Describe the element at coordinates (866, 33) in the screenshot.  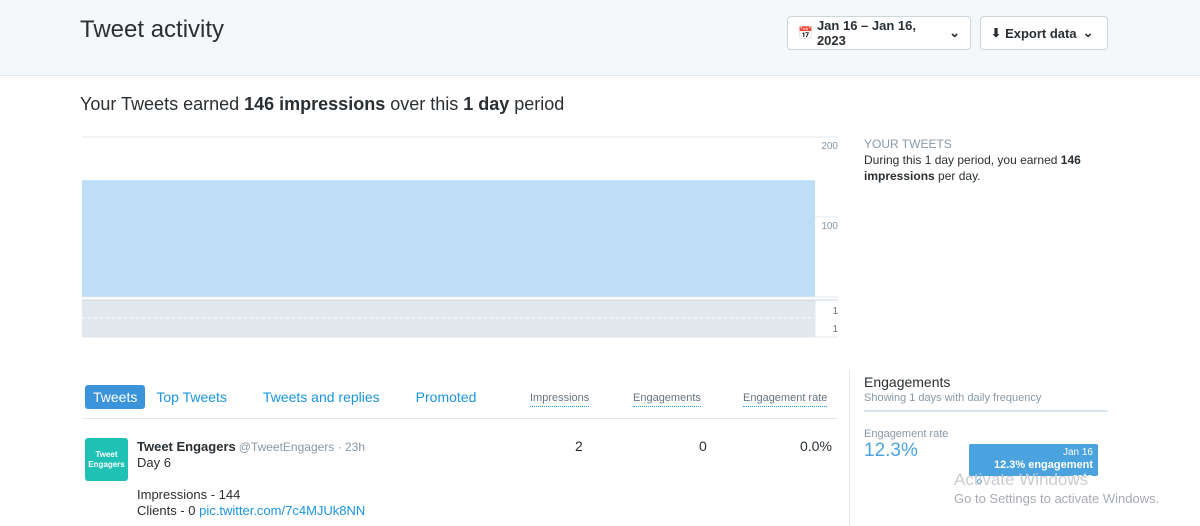
I see `date-range-label: Jan 16 – Jan 16, 2023` at that location.